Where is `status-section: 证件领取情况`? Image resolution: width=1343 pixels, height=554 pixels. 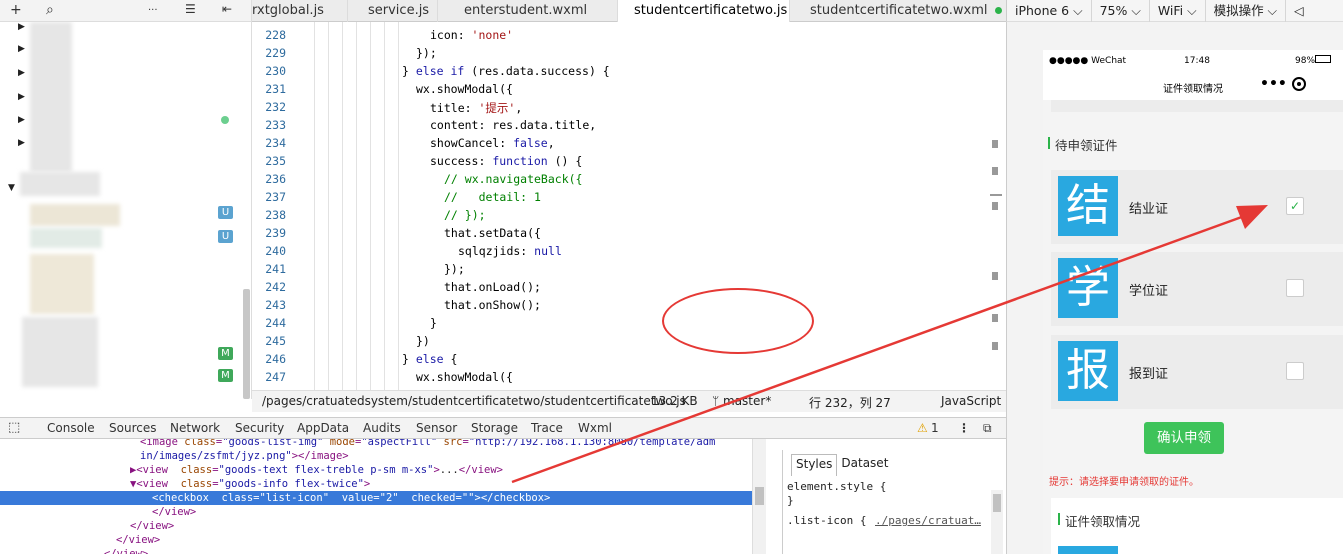
status-section: 证件领取情况 is located at coordinates (1197, 526).